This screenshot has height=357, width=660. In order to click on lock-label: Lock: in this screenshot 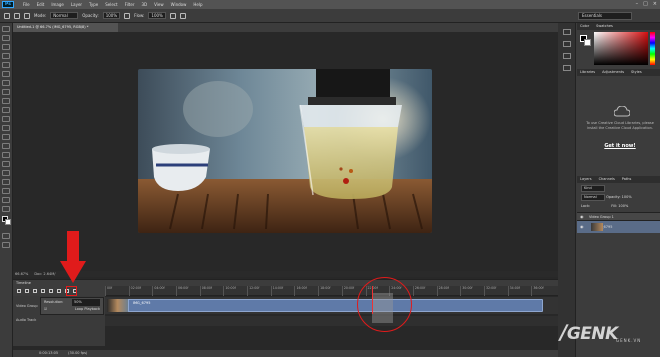, I will do `click(586, 206)`.